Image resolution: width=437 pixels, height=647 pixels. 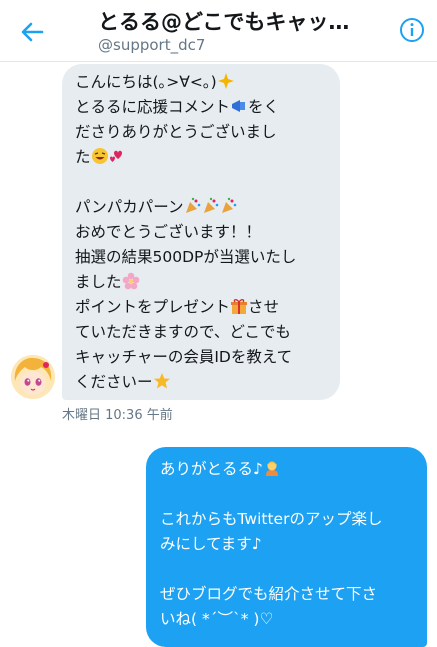 I want to click on star-icon, so click(x=161, y=381).